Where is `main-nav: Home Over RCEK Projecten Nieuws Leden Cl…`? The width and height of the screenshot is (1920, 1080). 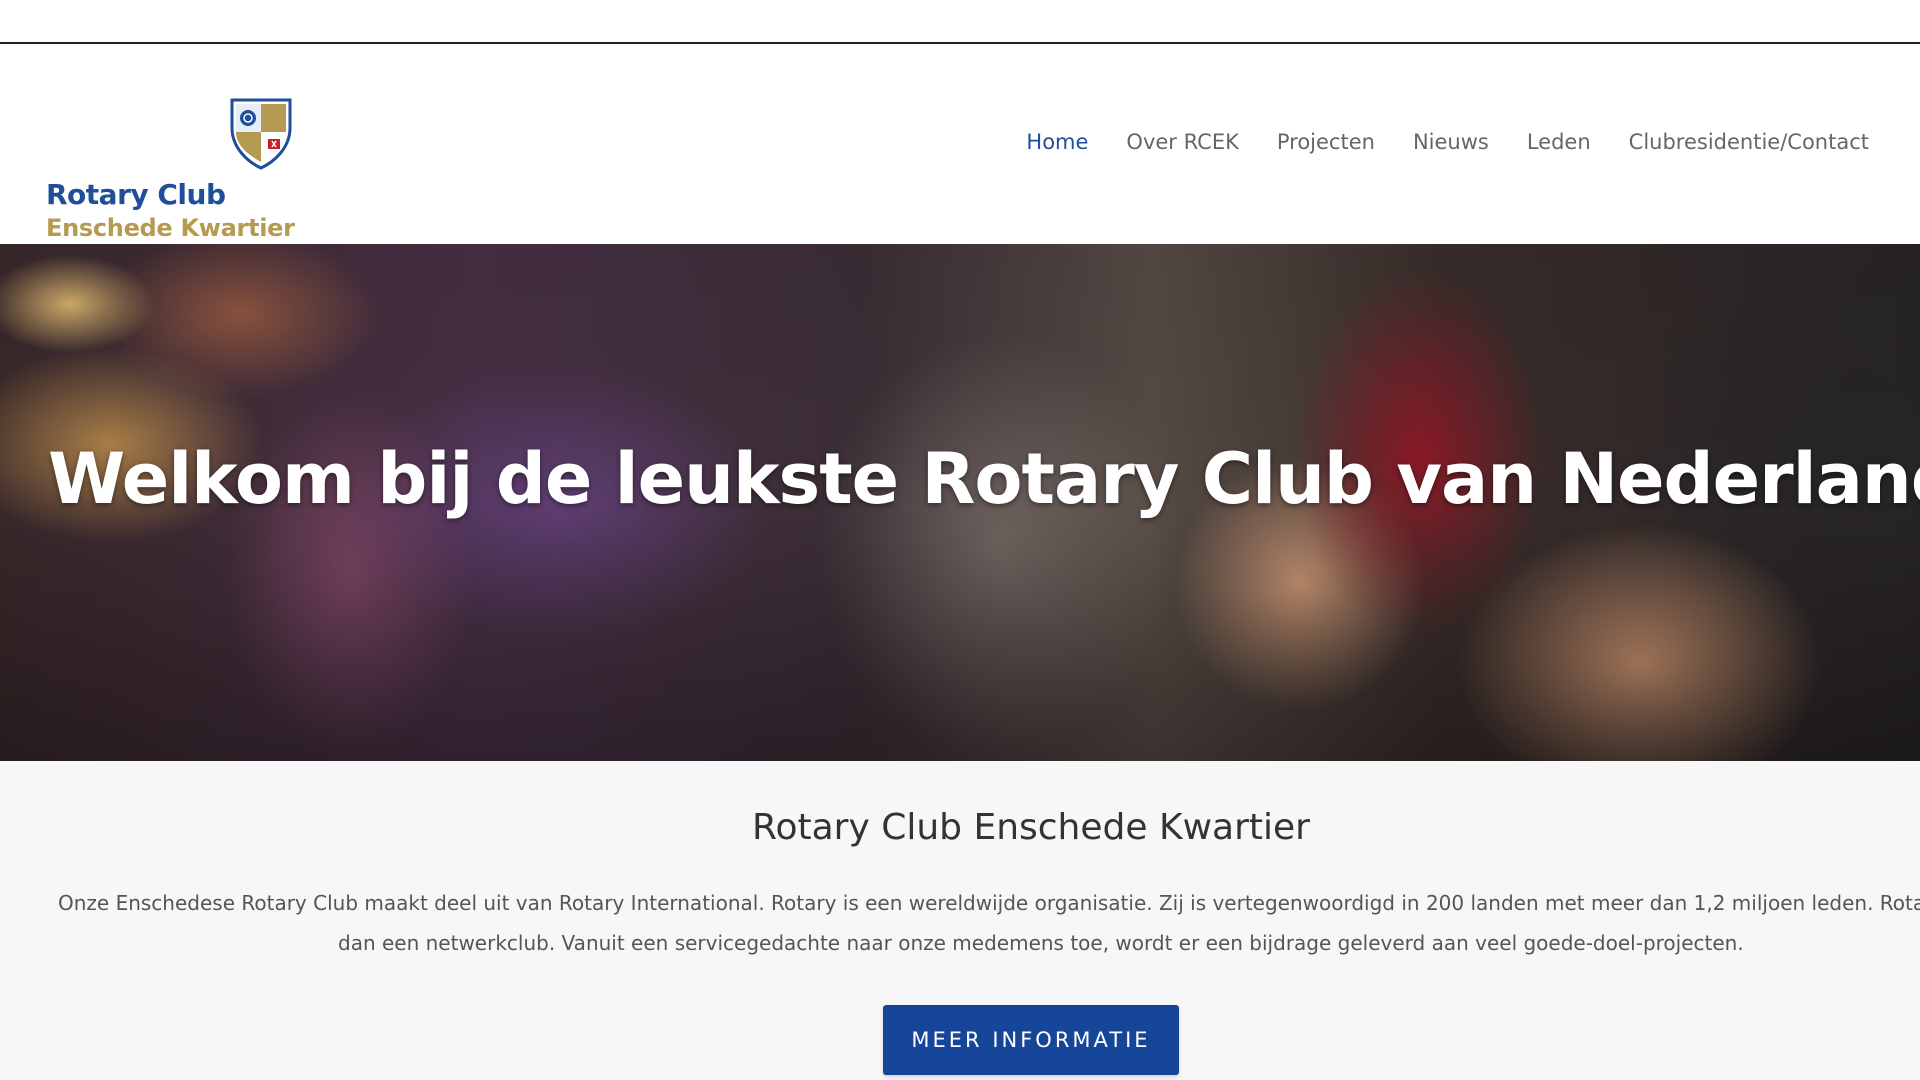 main-nav: Home Over RCEK Projecten Nieuws Leden Cl… is located at coordinates (1447, 142).